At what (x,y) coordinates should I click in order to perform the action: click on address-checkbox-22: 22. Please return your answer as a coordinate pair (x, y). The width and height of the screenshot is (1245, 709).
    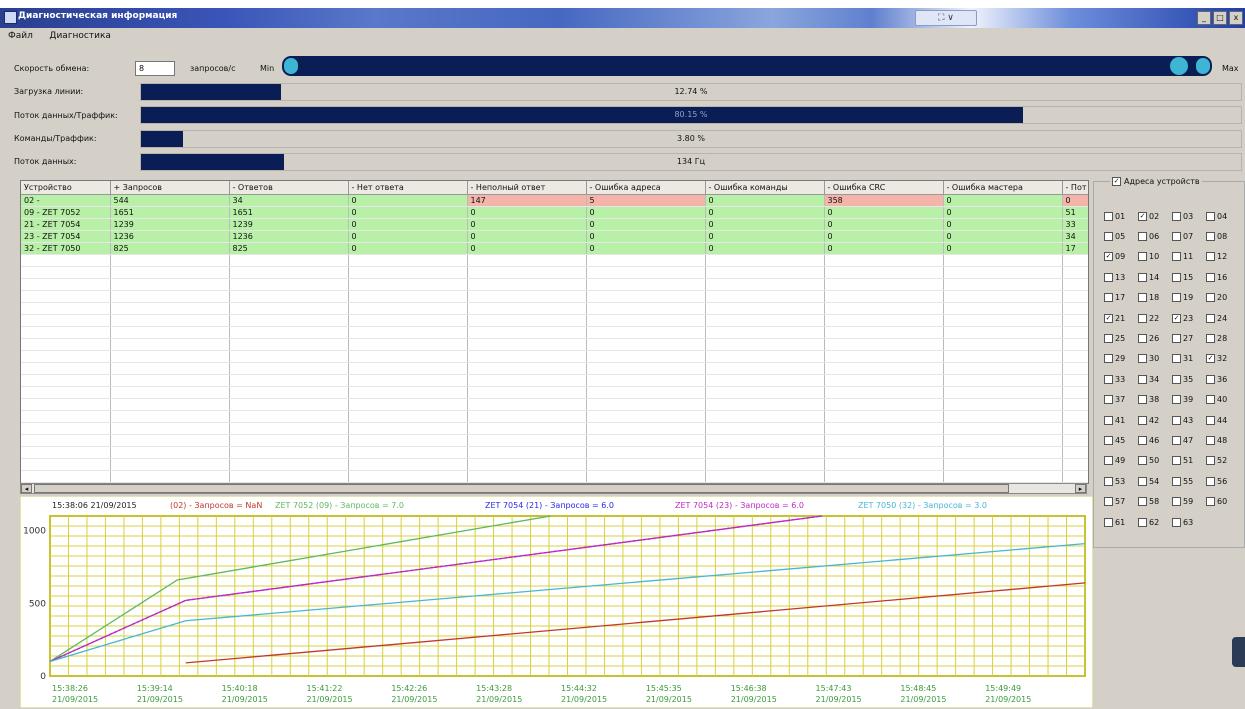
    Looking at the image, I should click on (1155, 318).